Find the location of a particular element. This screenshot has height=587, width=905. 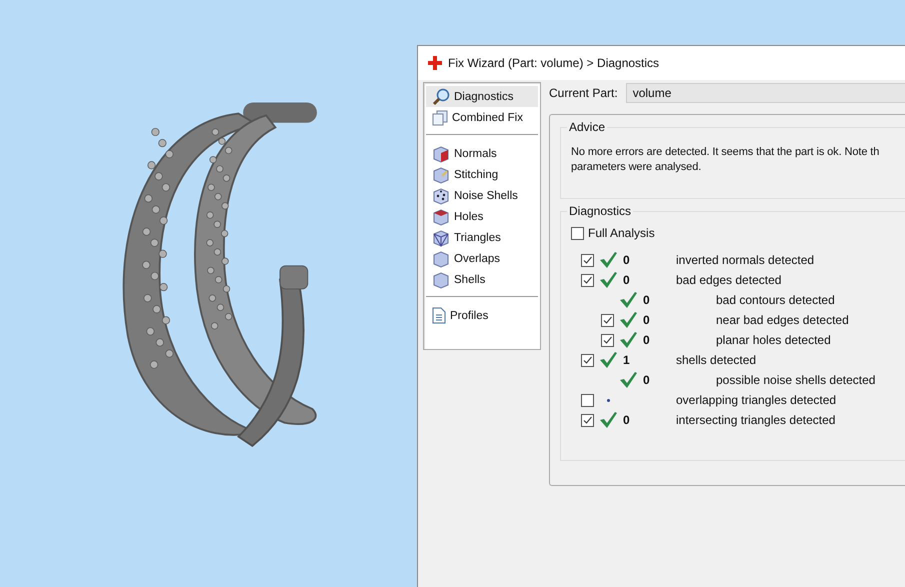

diagnostic-label: near bad edges detected is located at coordinates (782, 320).